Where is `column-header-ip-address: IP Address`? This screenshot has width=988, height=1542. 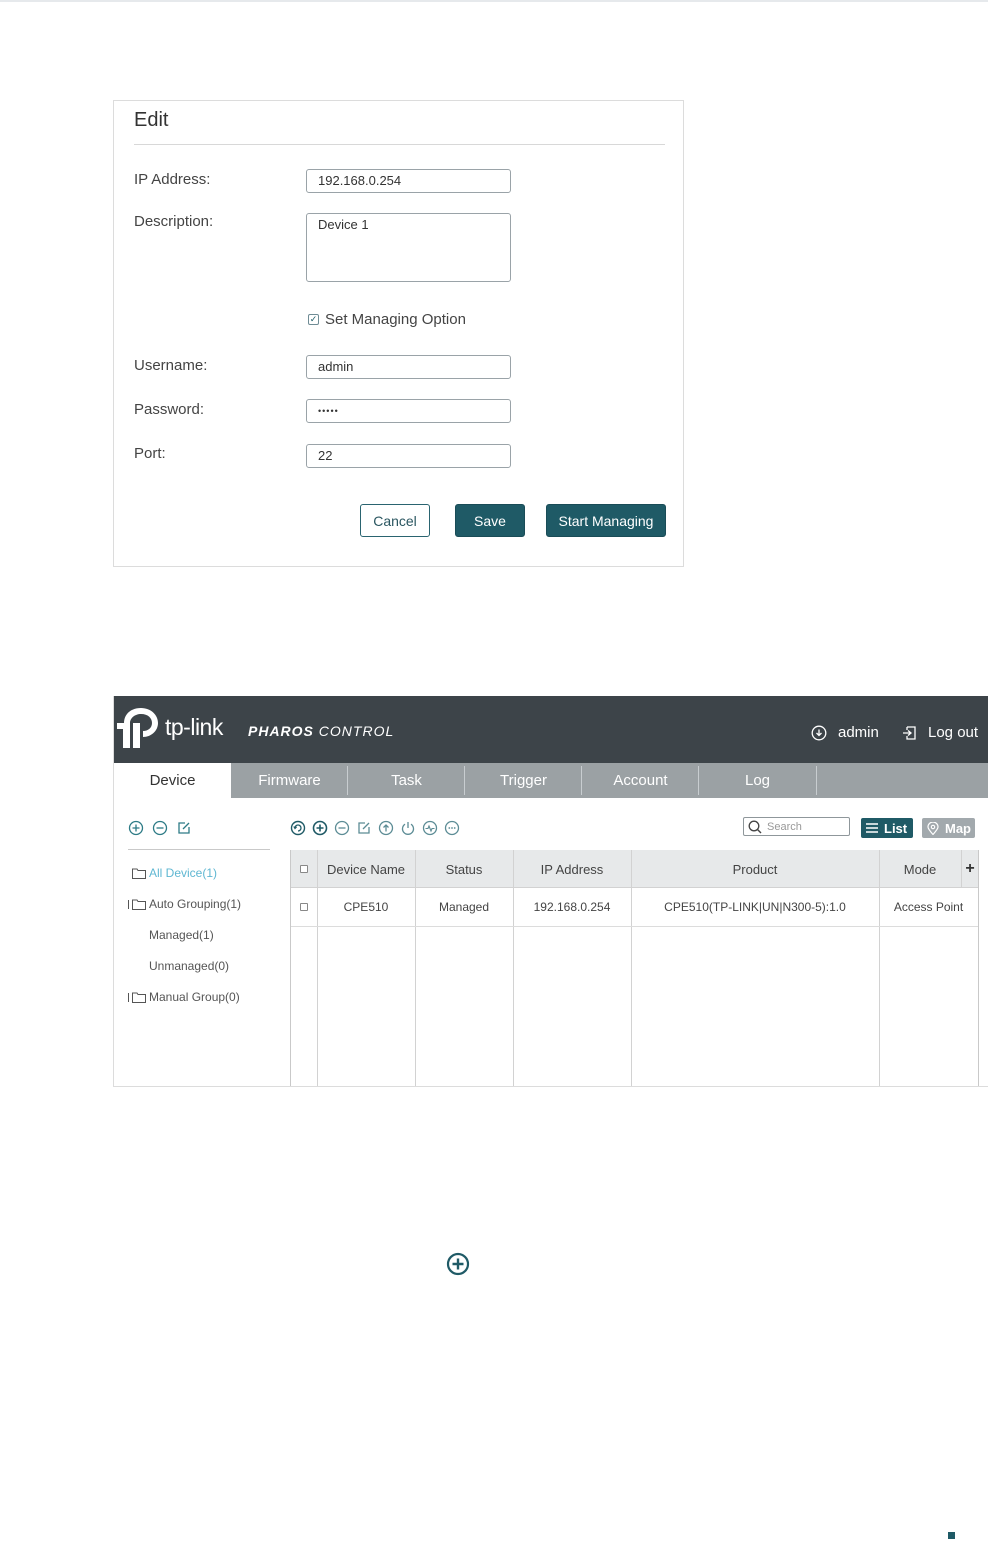
column-header-ip-address: IP Address is located at coordinates (572, 869).